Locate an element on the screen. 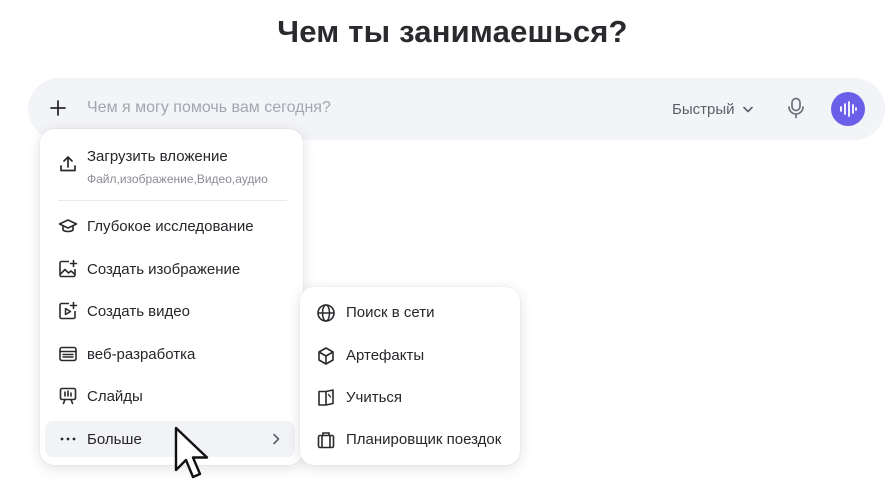  image-plus-icon is located at coordinates (68, 269).